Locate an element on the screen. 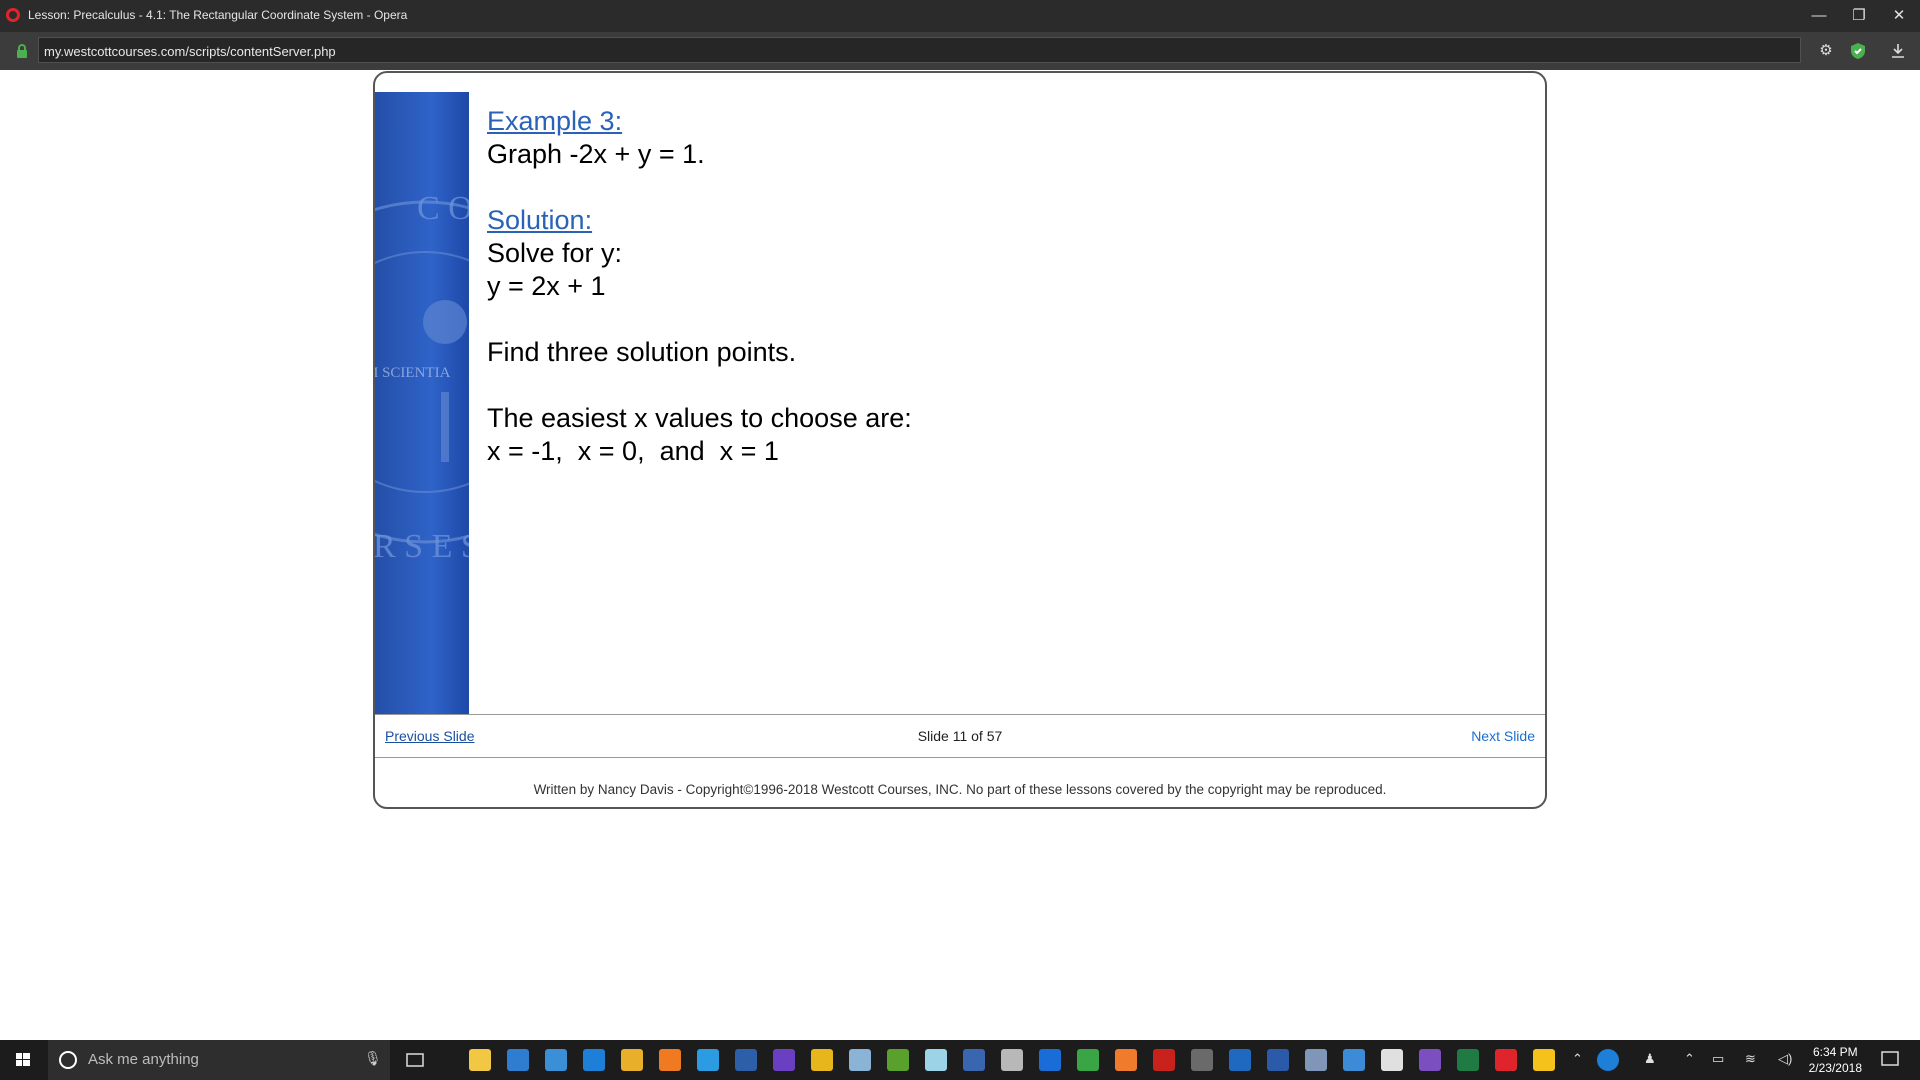  slide-counter: Slide 11 of 57 is located at coordinates (960, 736).